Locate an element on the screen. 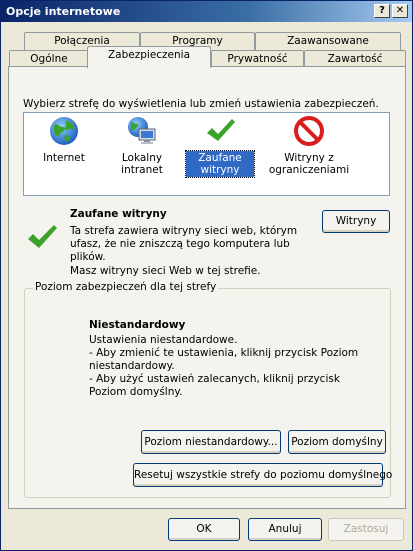 This screenshot has height=551, width=413. apply-button: Zastosuj is located at coordinates (366, 529).